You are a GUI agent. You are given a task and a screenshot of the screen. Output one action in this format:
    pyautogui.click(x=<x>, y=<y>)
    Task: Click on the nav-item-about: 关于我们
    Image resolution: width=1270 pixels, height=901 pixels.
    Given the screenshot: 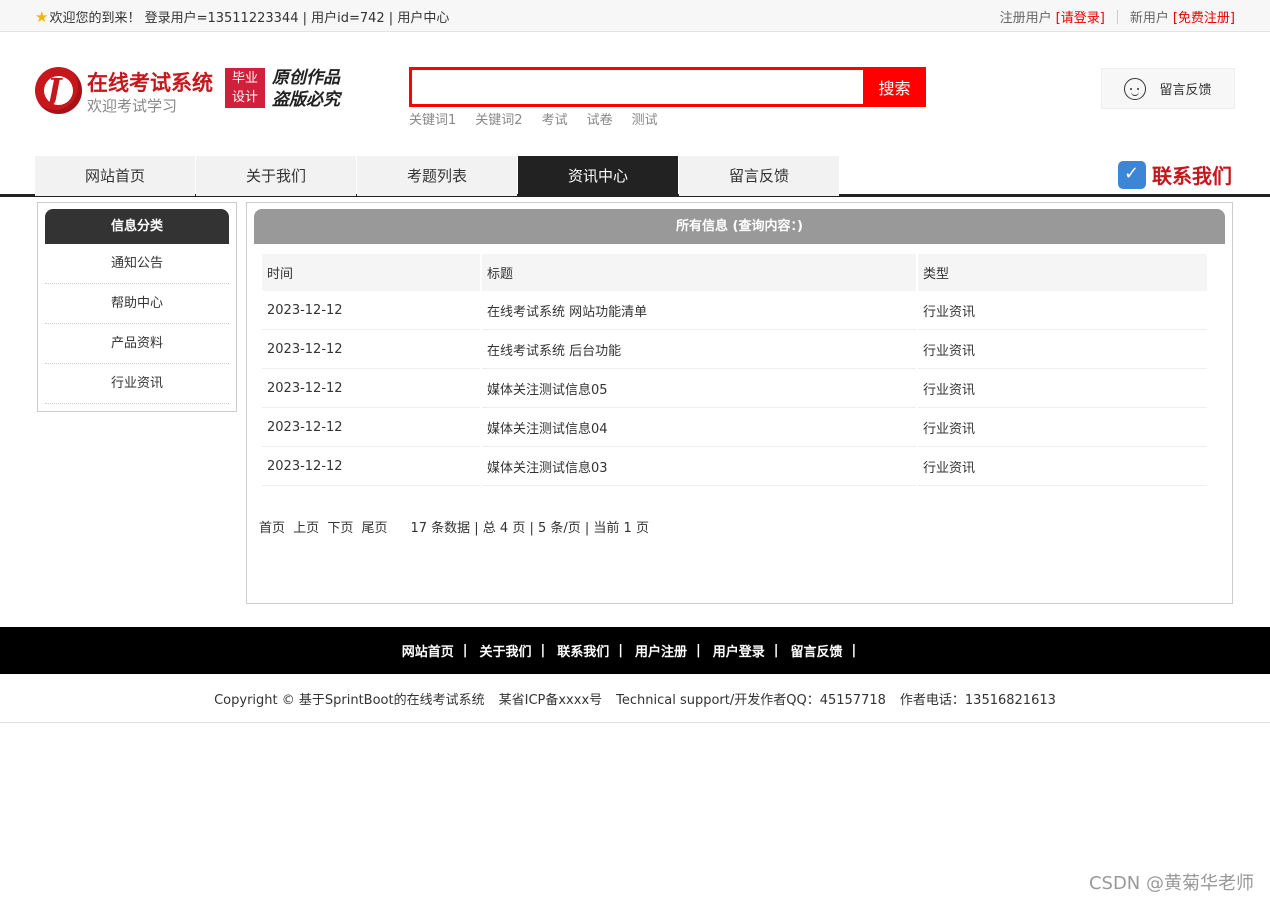 What is the action you would take?
    pyautogui.click(x=276, y=176)
    